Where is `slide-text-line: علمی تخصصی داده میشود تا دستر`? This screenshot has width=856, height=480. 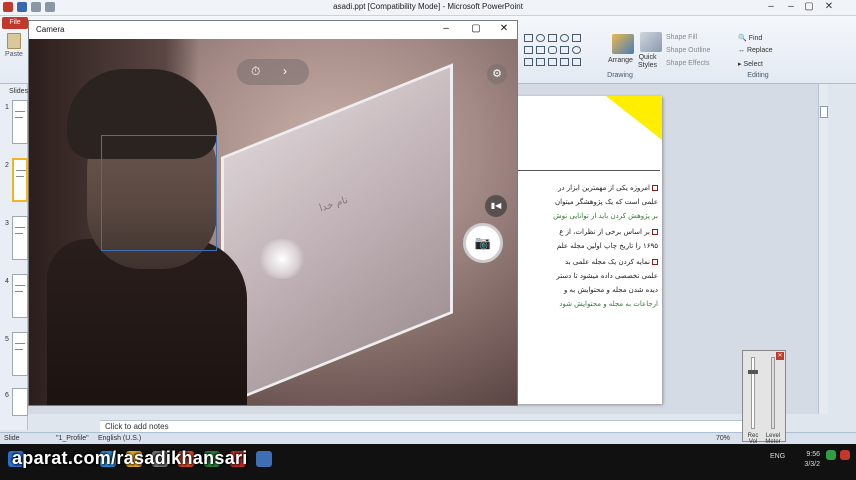 slide-text-line: علمی تخصصی داده میشود تا دستر is located at coordinates (589, 276).